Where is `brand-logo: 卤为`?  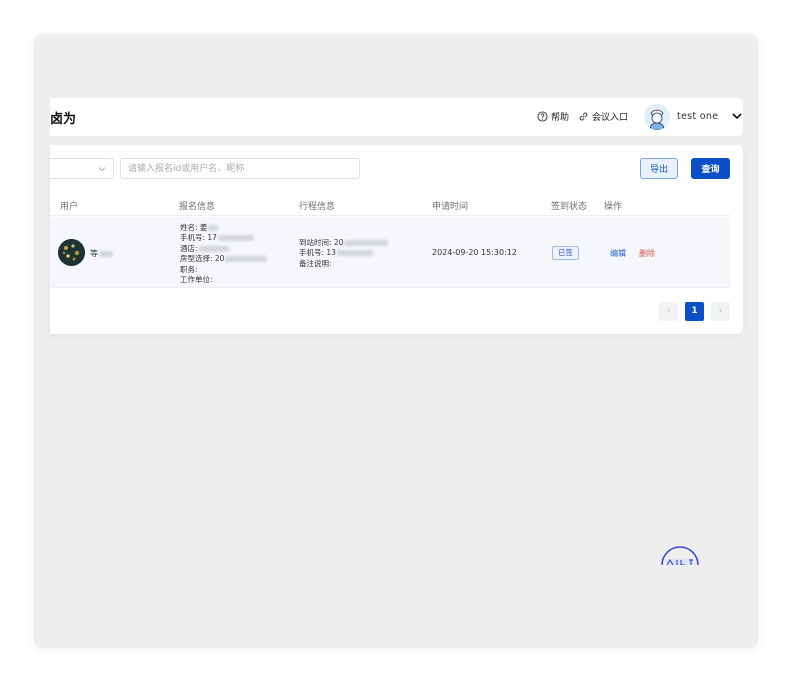 brand-logo: 卤为 is located at coordinates (63, 119).